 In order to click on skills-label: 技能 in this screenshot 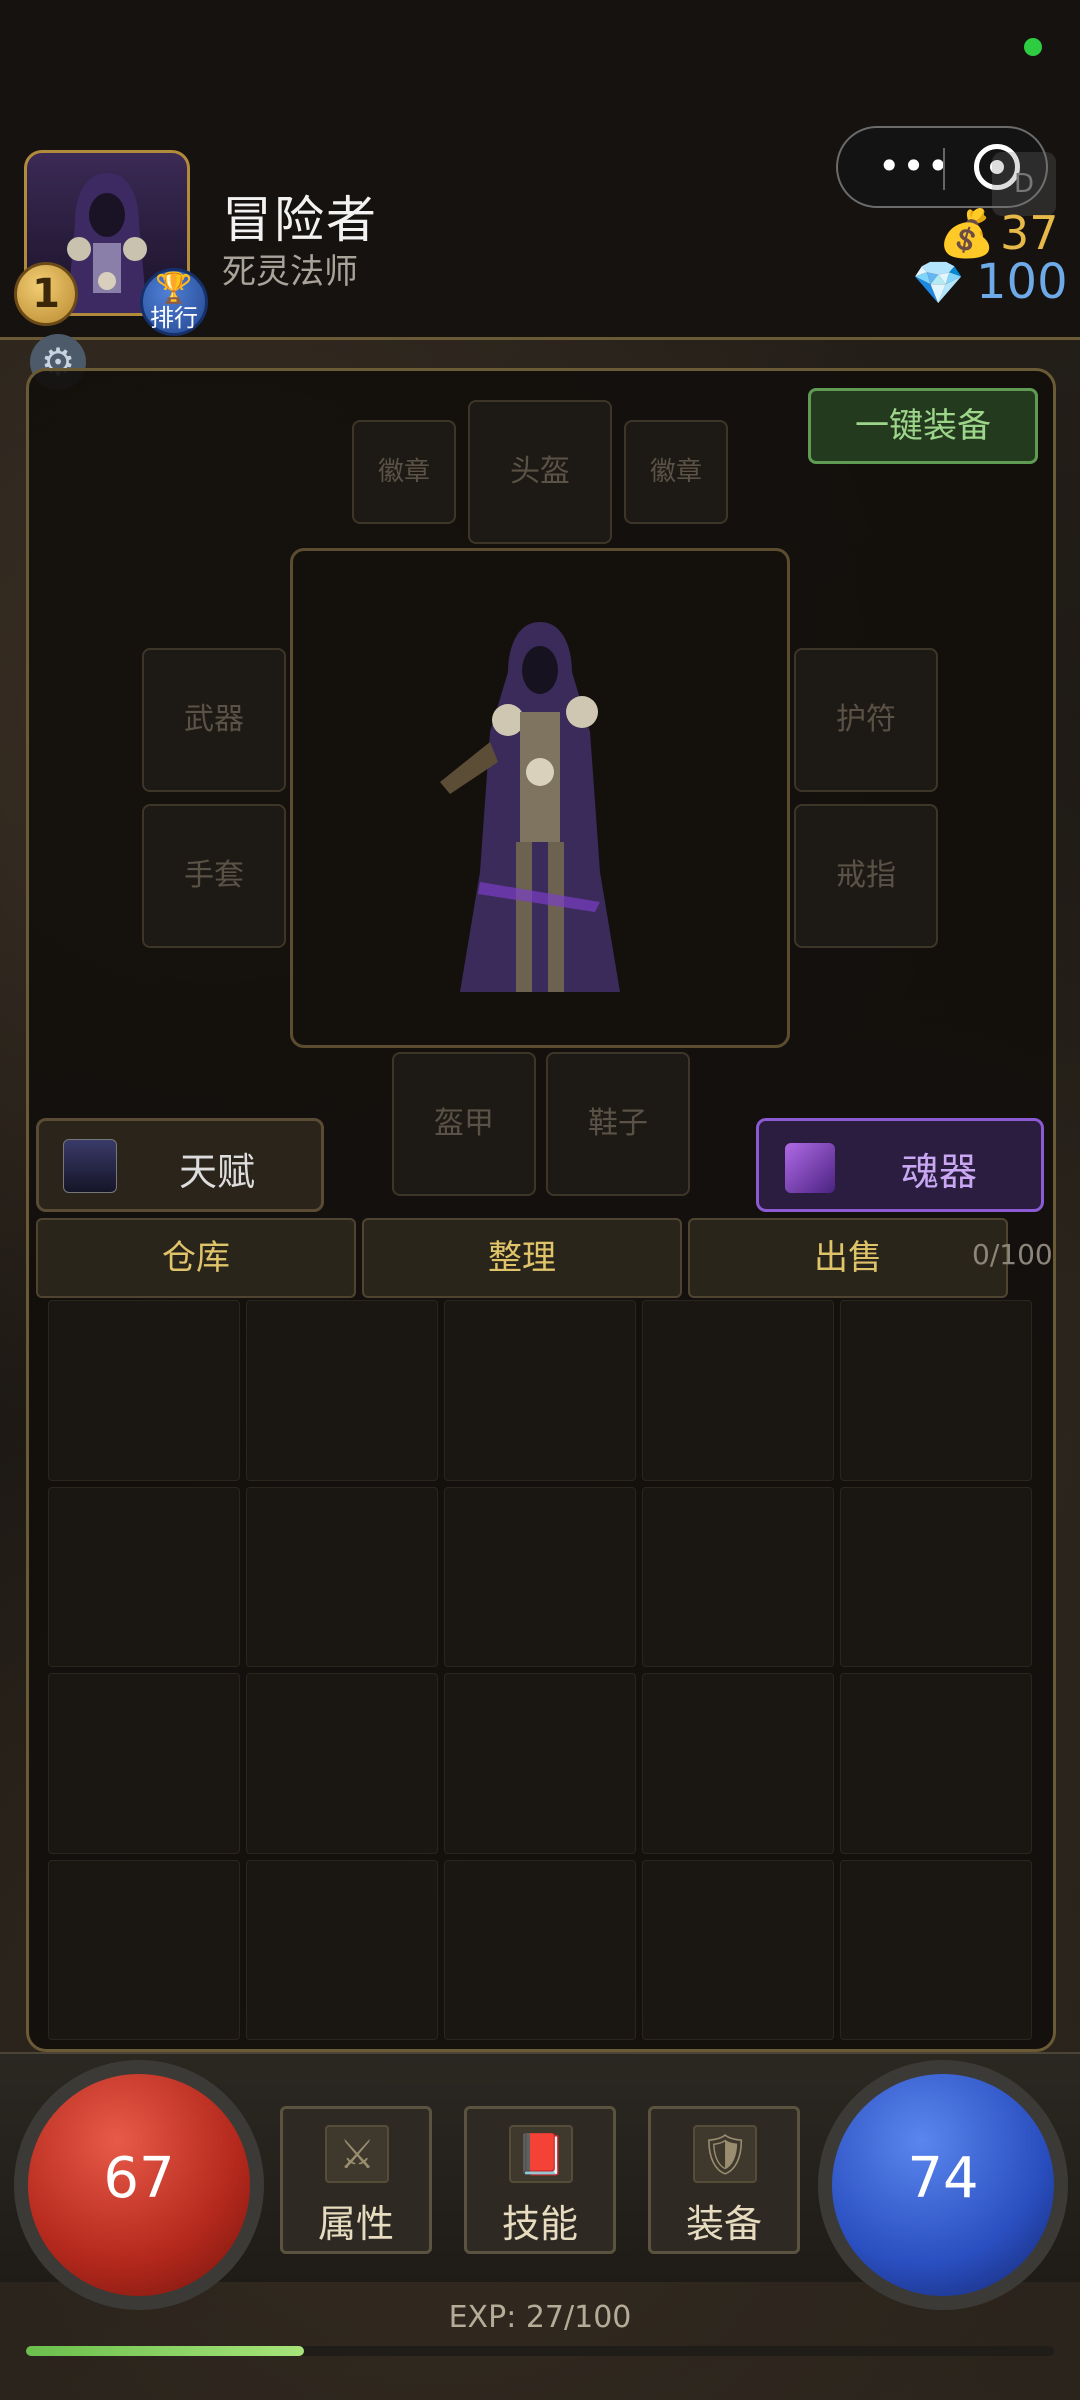, I will do `click(539, 2224)`.